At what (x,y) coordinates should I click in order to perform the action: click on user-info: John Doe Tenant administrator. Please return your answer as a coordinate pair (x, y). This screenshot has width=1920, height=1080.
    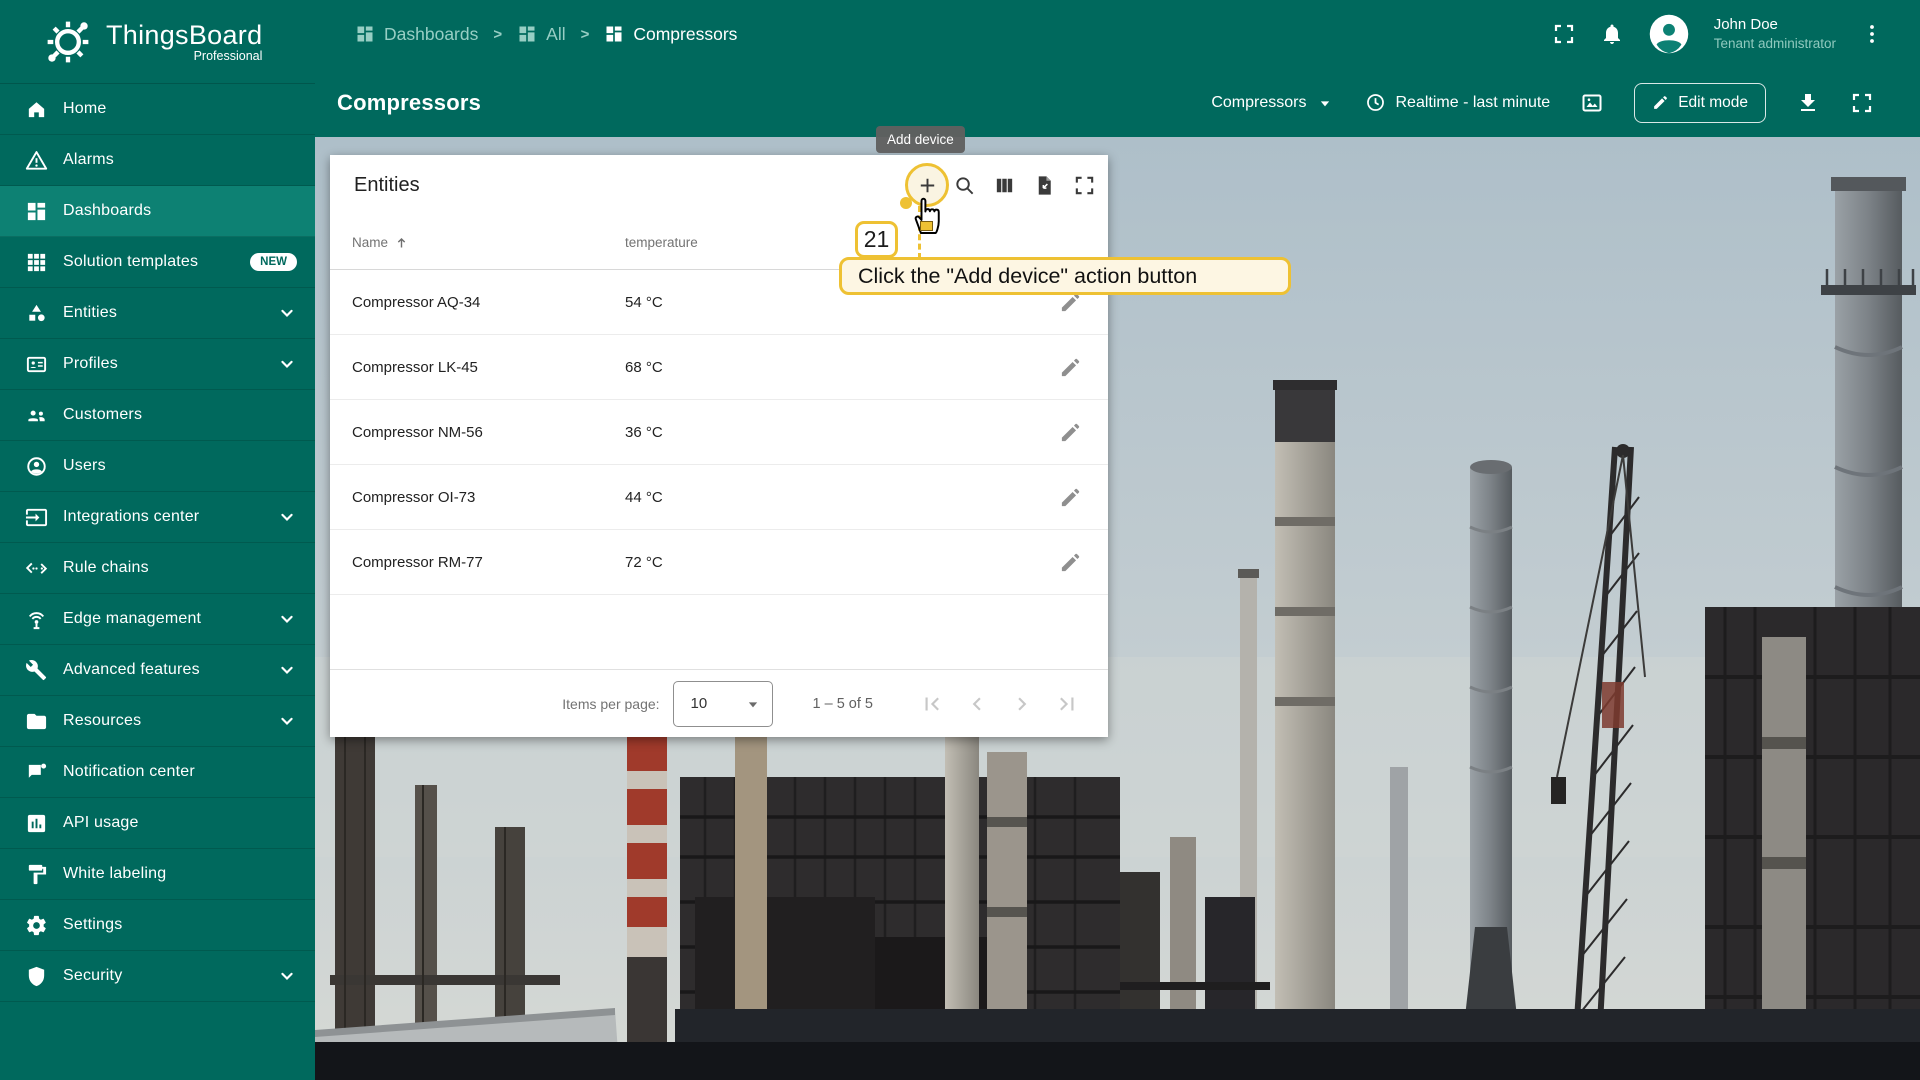
    Looking at the image, I should click on (1775, 33).